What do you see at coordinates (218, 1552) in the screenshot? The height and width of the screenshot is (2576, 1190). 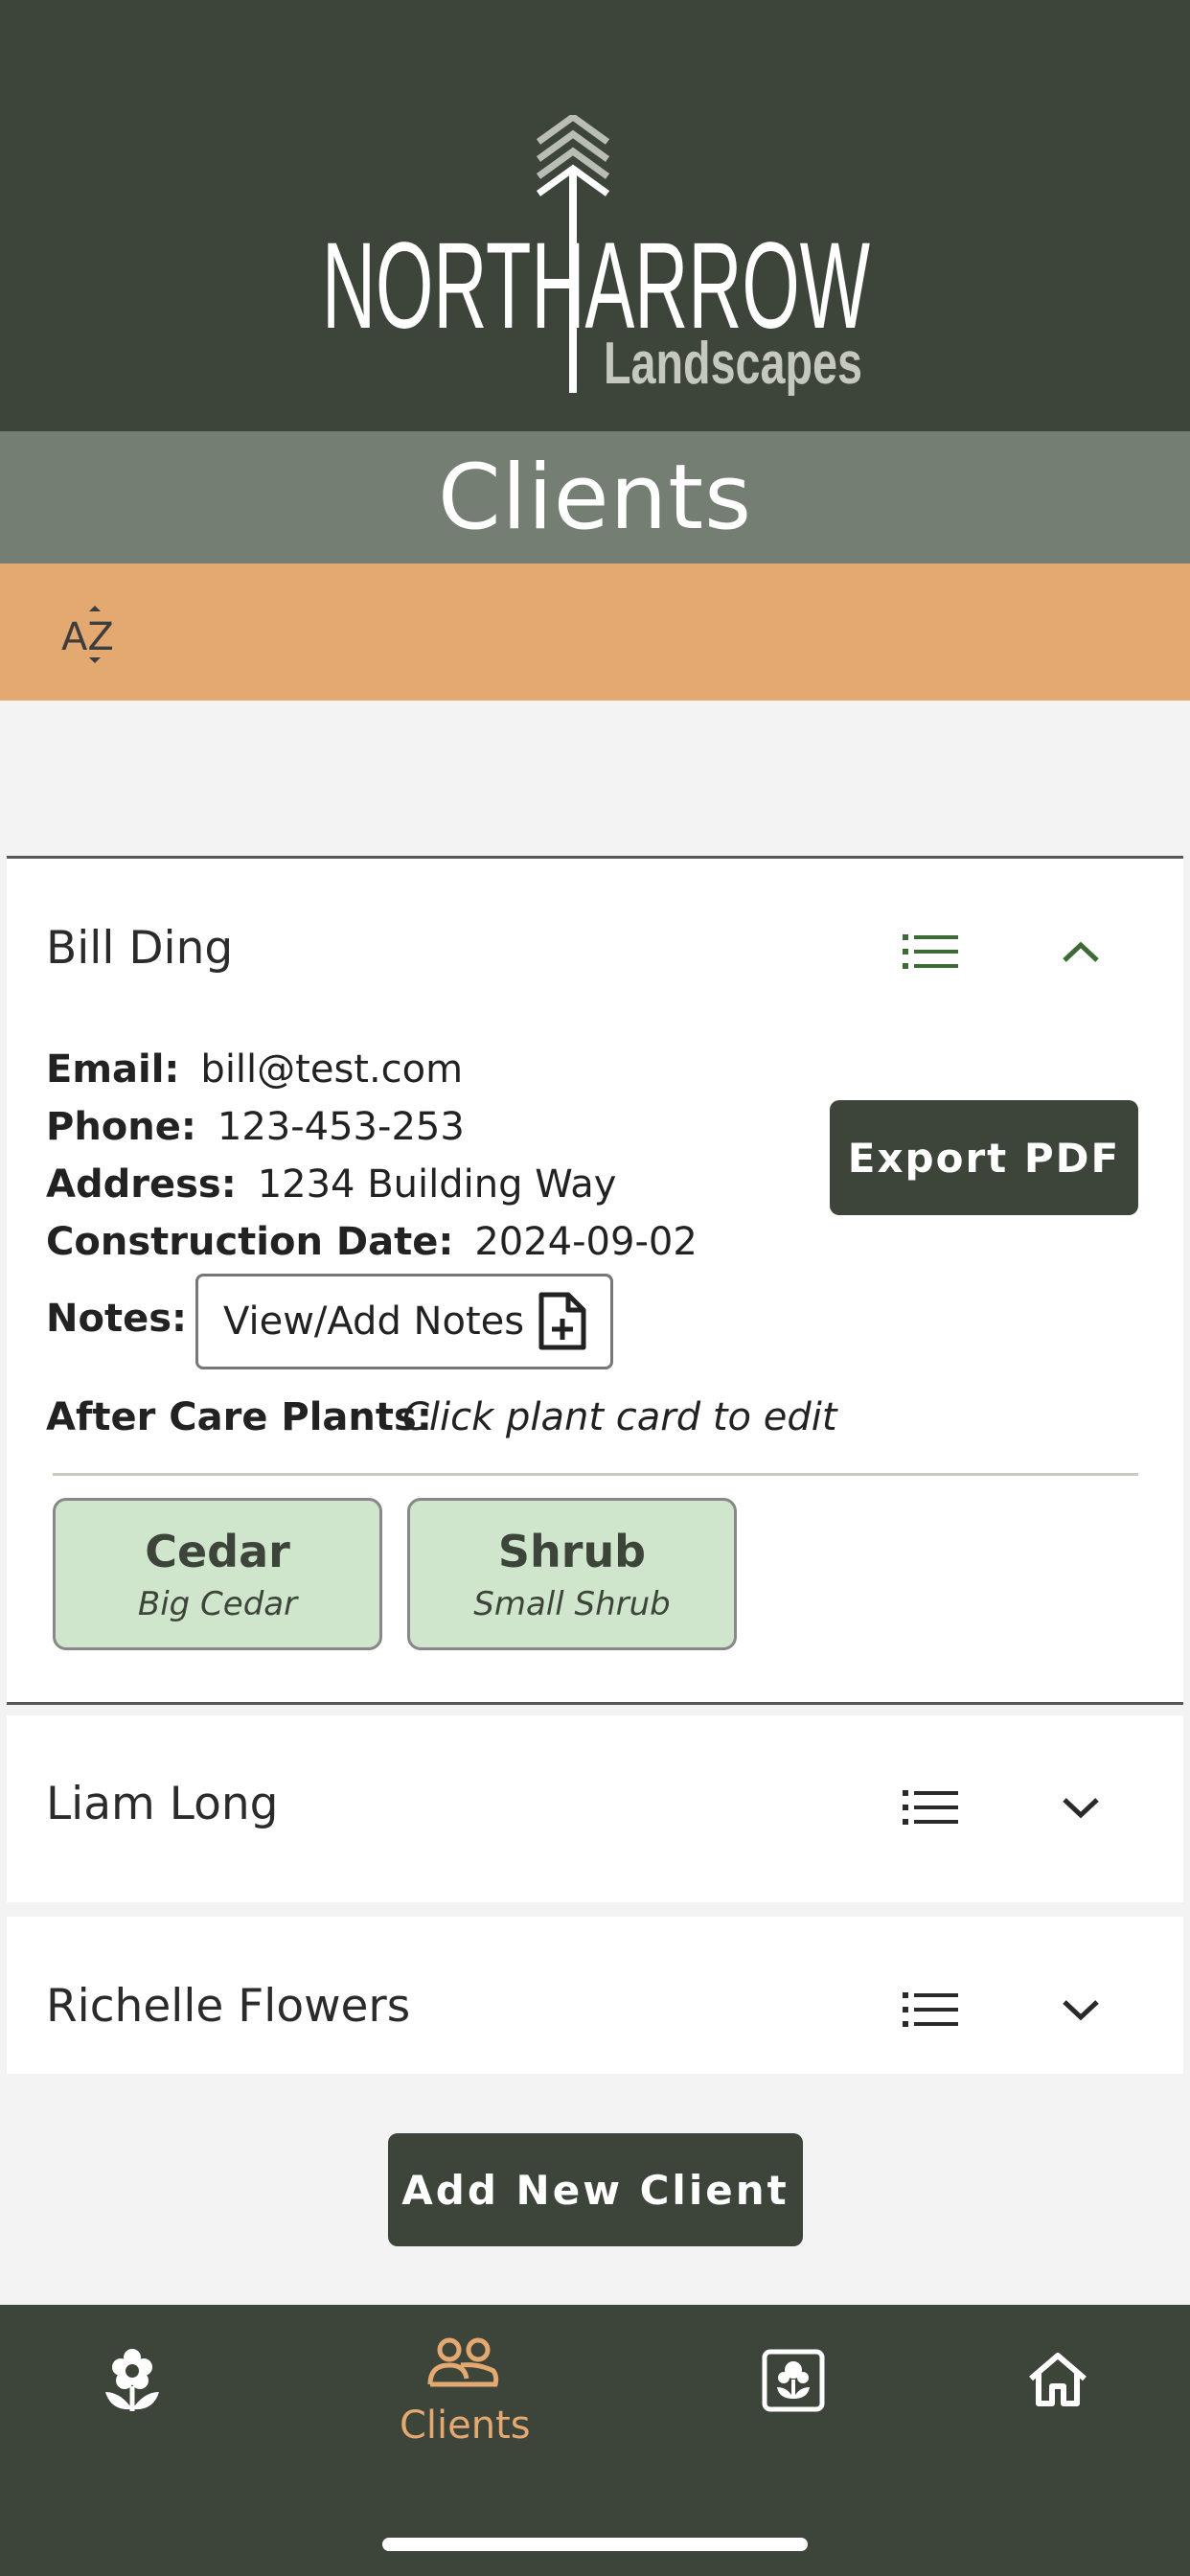 I see `plant-name: Cedar` at bounding box center [218, 1552].